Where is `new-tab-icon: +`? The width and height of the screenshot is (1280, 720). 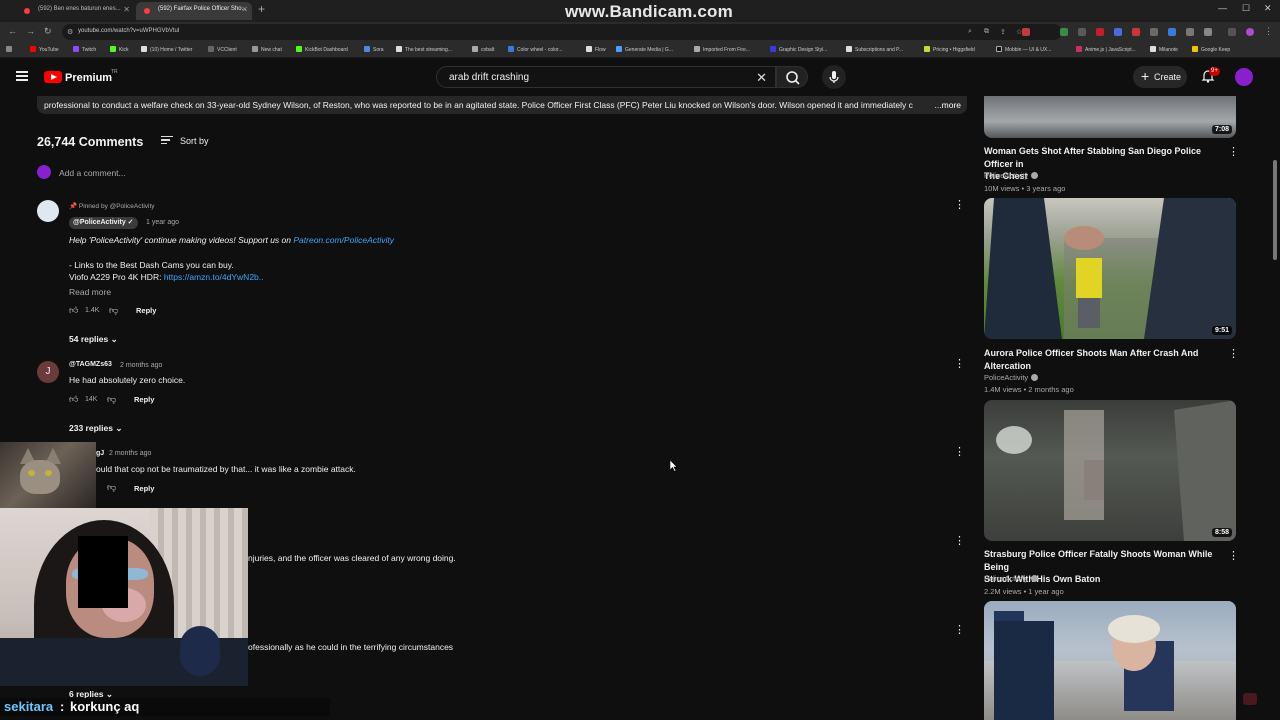 new-tab-icon: + is located at coordinates (261, 9).